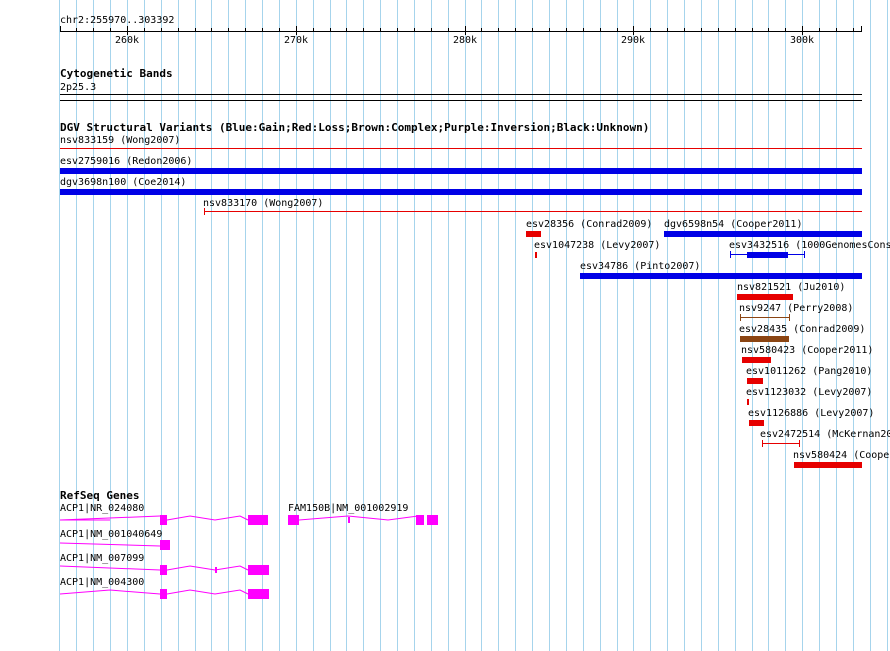  Describe the element at coordinates (841, 455) in the screenshot. I see `variant-label: nsv580424 (Coope` at that location.